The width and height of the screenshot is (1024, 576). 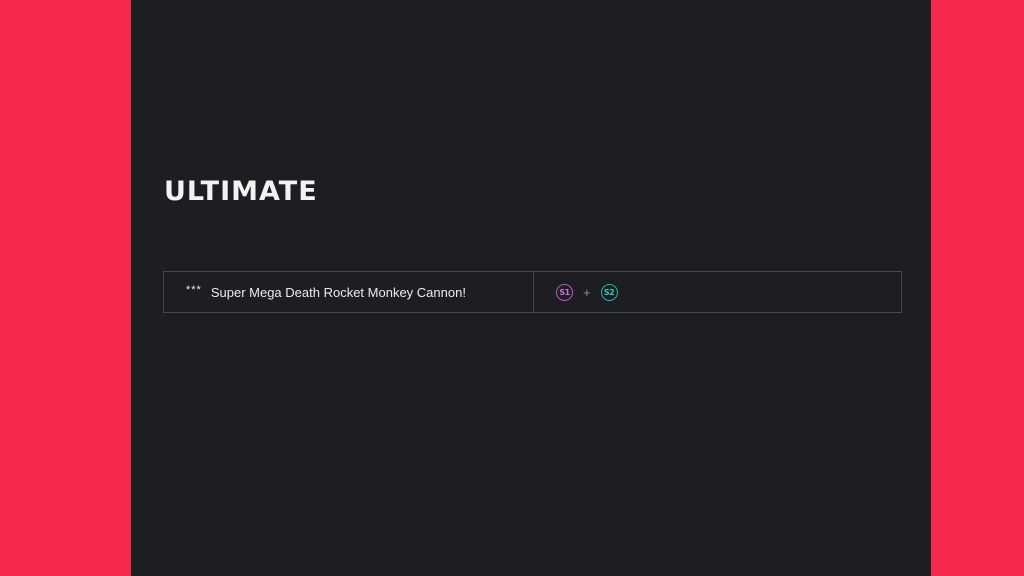 I want to click on move-input-cell: S1 + S2, so click(x=717, y=292).